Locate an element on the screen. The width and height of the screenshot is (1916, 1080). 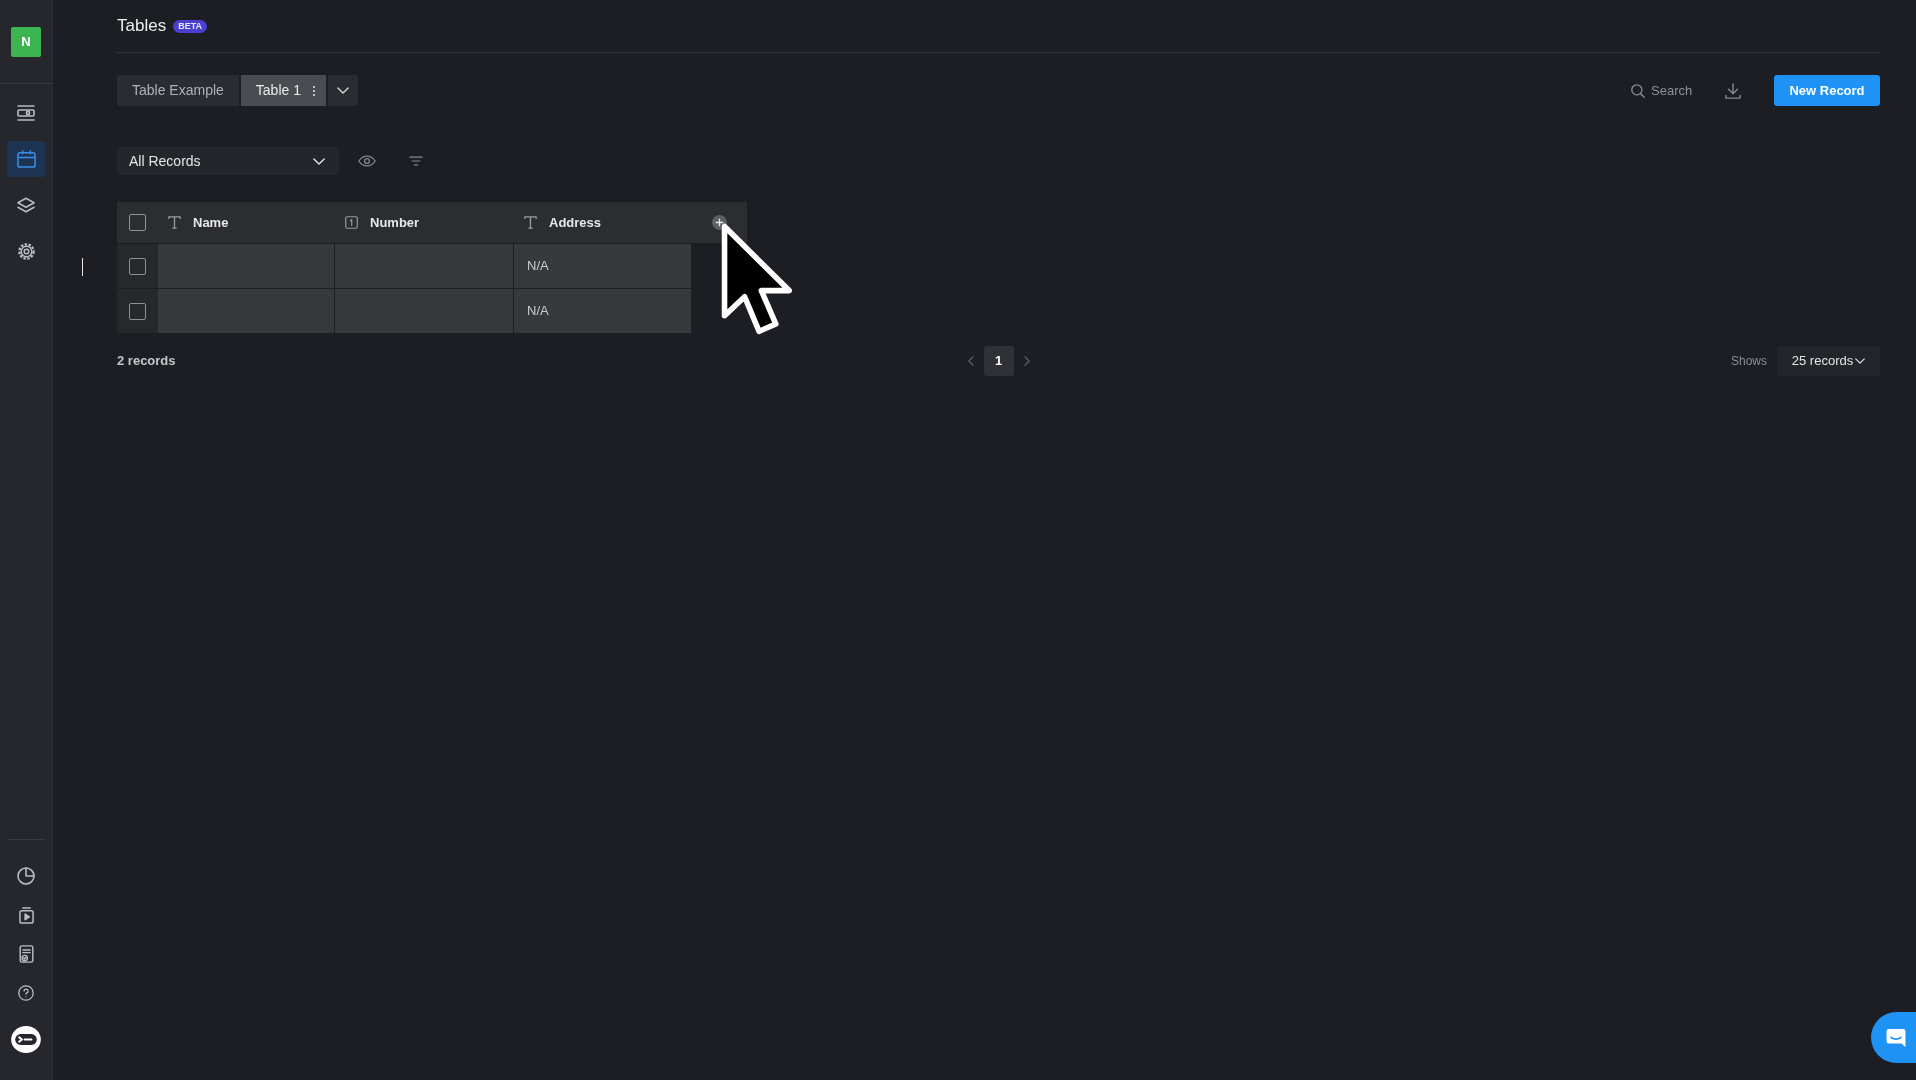
chat-launcher-button is located at coordinates (1893, 1037).